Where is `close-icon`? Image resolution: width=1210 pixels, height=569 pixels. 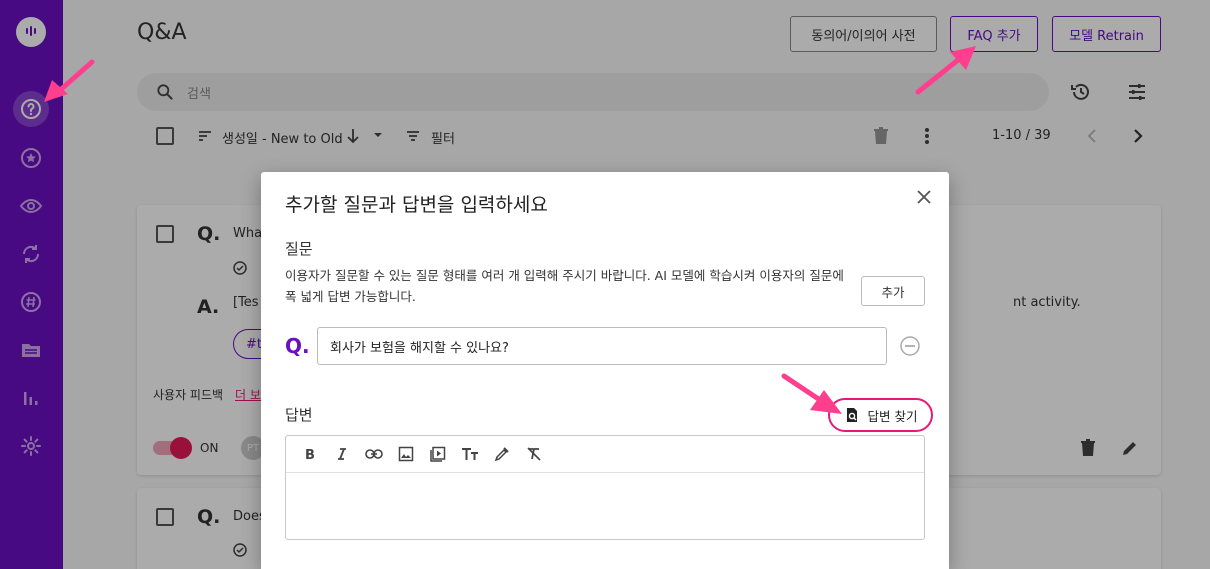
close-icon is located at coordinates (924, 197).